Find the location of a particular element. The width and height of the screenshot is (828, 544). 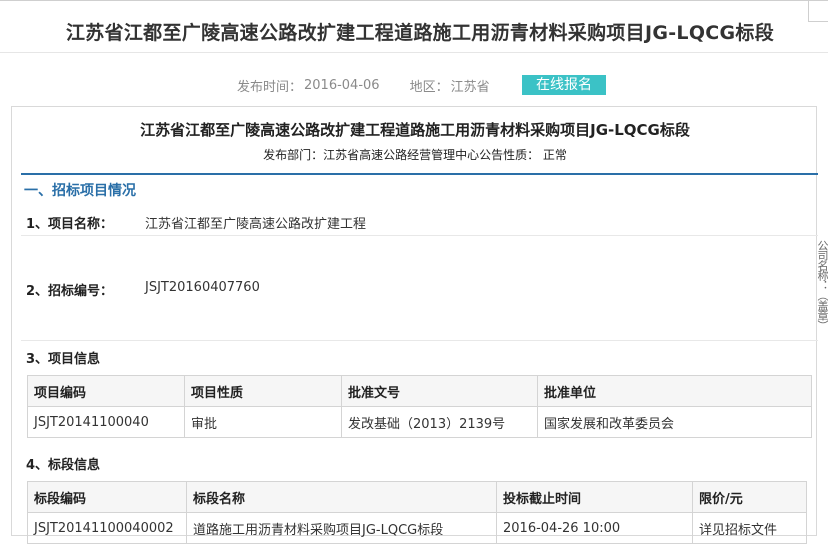

table-header-cell: 投标截止时间 is located at coordinates (594, 497).